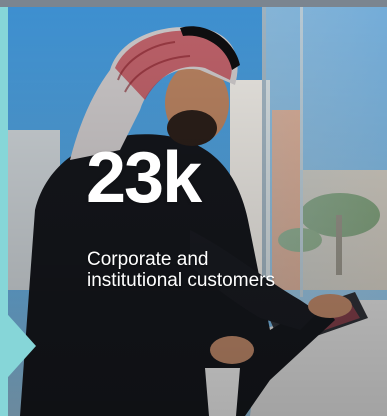 The width and height of the screenshot is (387, 416). Describe the element at coordinates (193, 3) in the screenshot. I see `top-bar` at that location.